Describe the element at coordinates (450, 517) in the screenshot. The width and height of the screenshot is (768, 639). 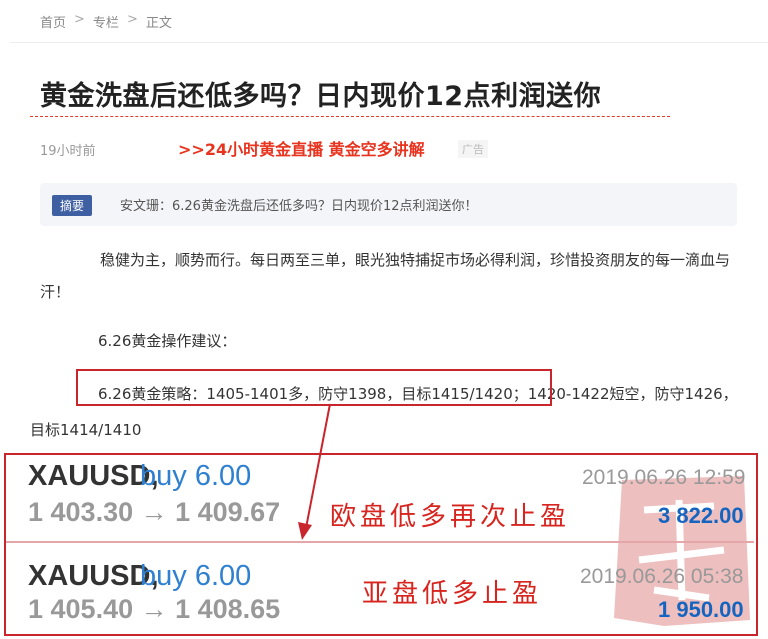
I see `trade-note: 欧盘低多再次止盈` at that location.